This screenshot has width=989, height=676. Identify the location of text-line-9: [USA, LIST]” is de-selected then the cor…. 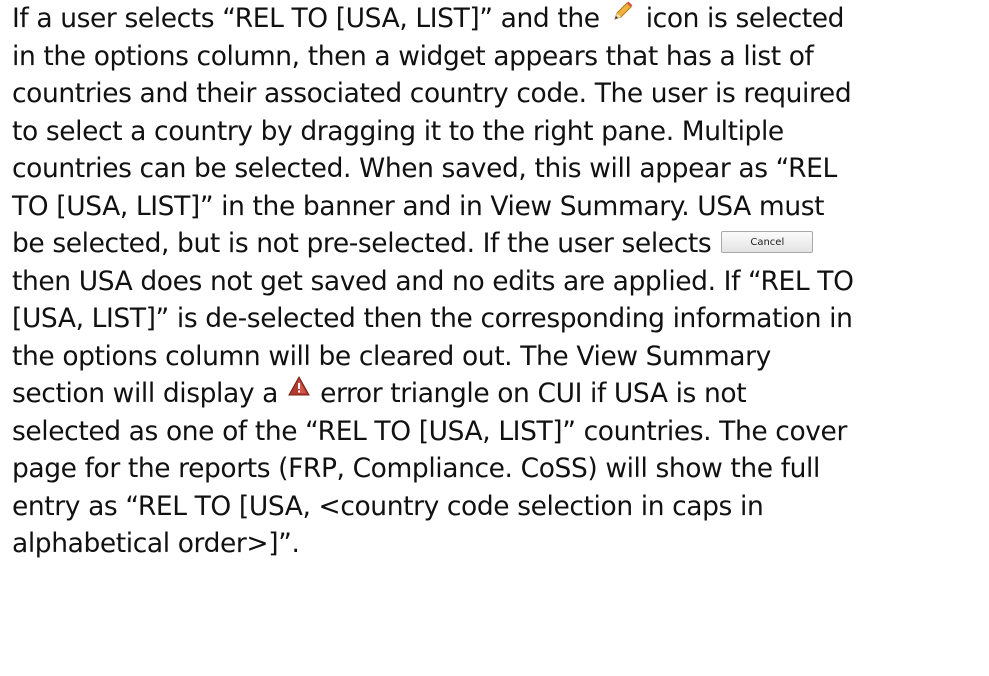
(432, 318).